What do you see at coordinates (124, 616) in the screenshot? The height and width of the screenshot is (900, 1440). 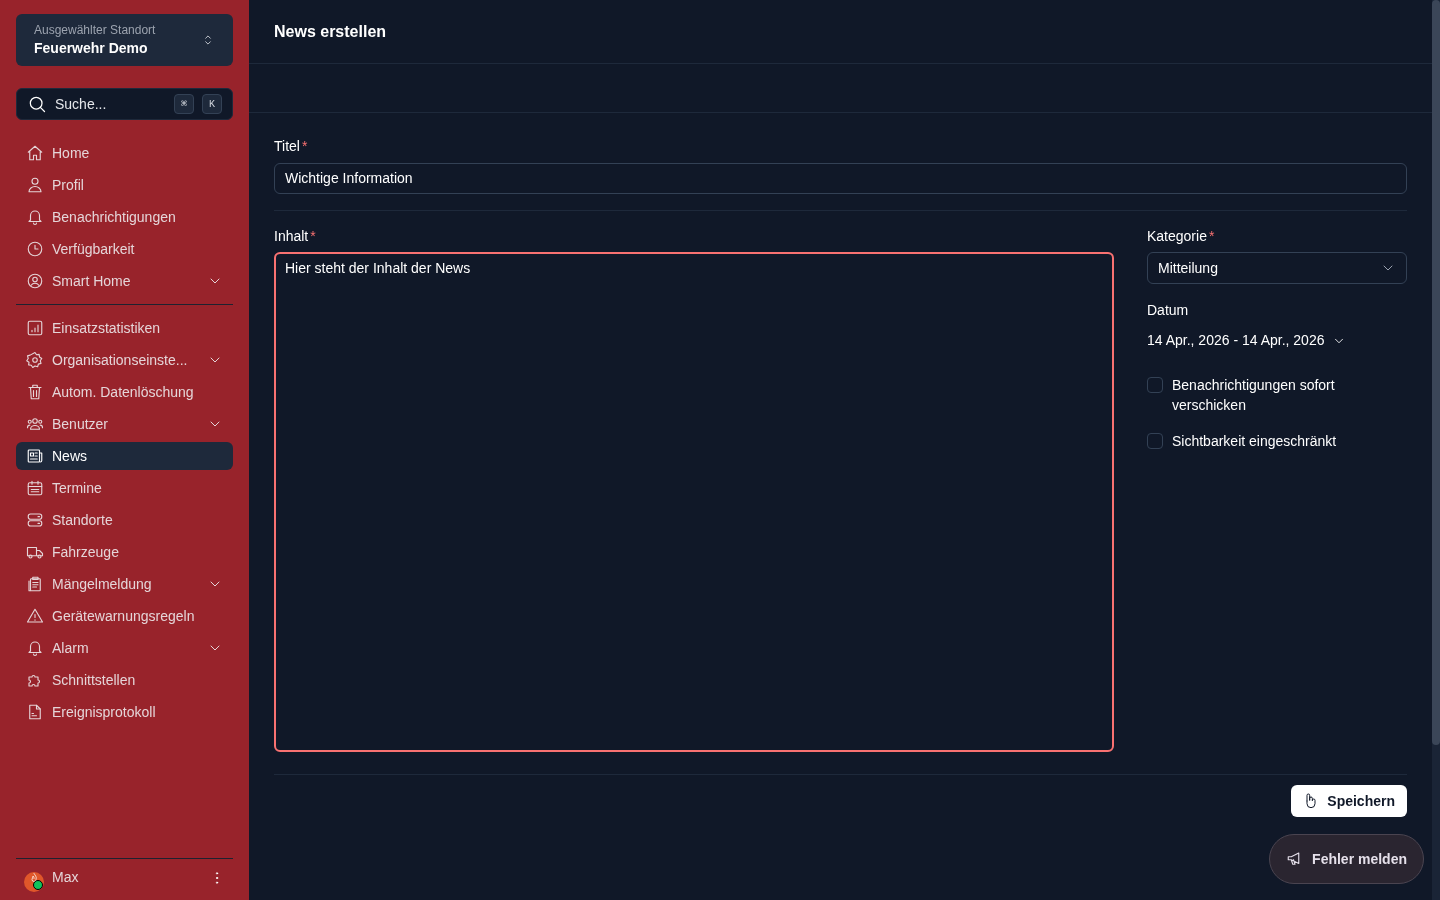 I see `sidebar-item: Gerätewarnungsregeln` at bounding box center [124, 616].